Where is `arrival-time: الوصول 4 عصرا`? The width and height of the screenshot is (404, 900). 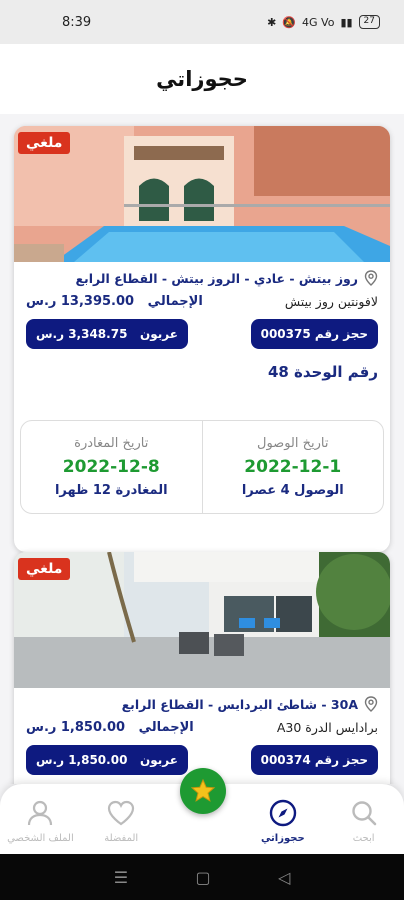 arrival-time: الوصول 4 عصرا is located at coordinates (292, 490).